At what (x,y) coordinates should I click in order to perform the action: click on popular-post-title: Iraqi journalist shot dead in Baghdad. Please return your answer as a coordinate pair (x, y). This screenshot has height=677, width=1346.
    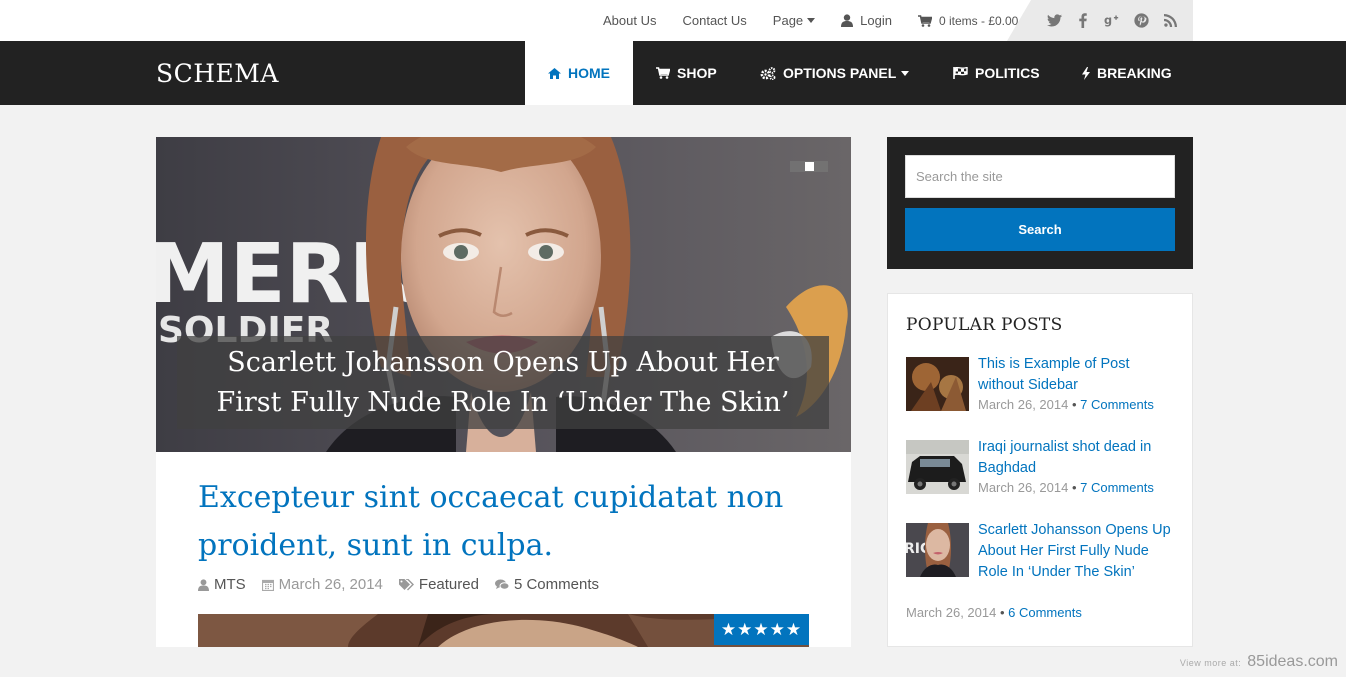
    Looking at the image, I should click on (1077, 458).